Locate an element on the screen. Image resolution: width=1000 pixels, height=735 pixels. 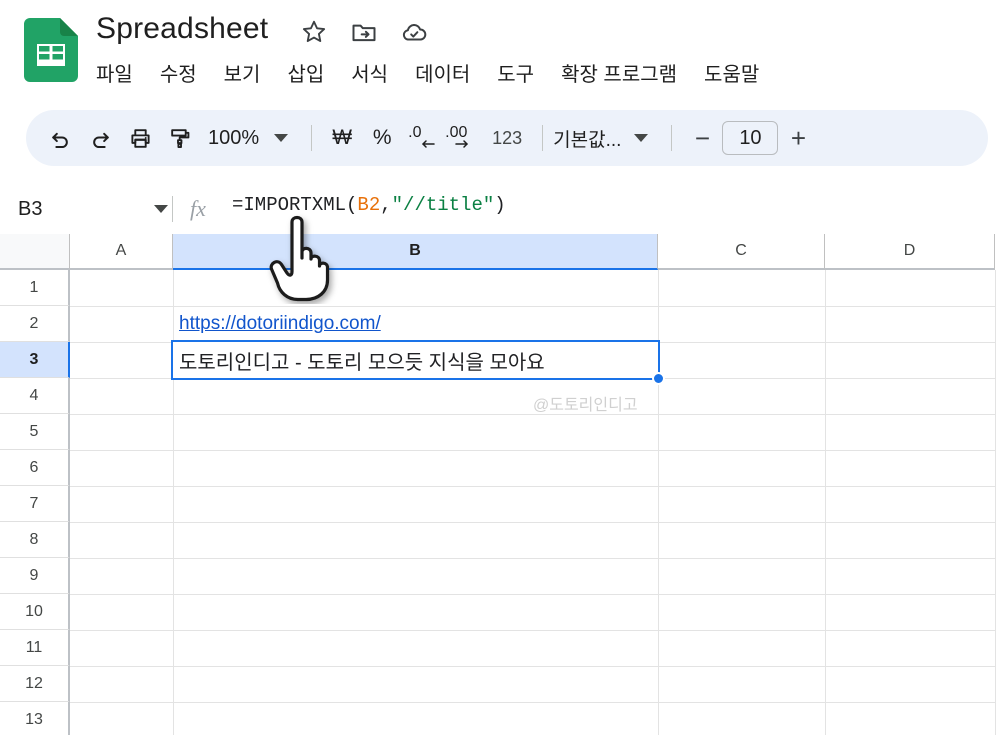
number-format-button: 123 is located at coordinates (507, 138).